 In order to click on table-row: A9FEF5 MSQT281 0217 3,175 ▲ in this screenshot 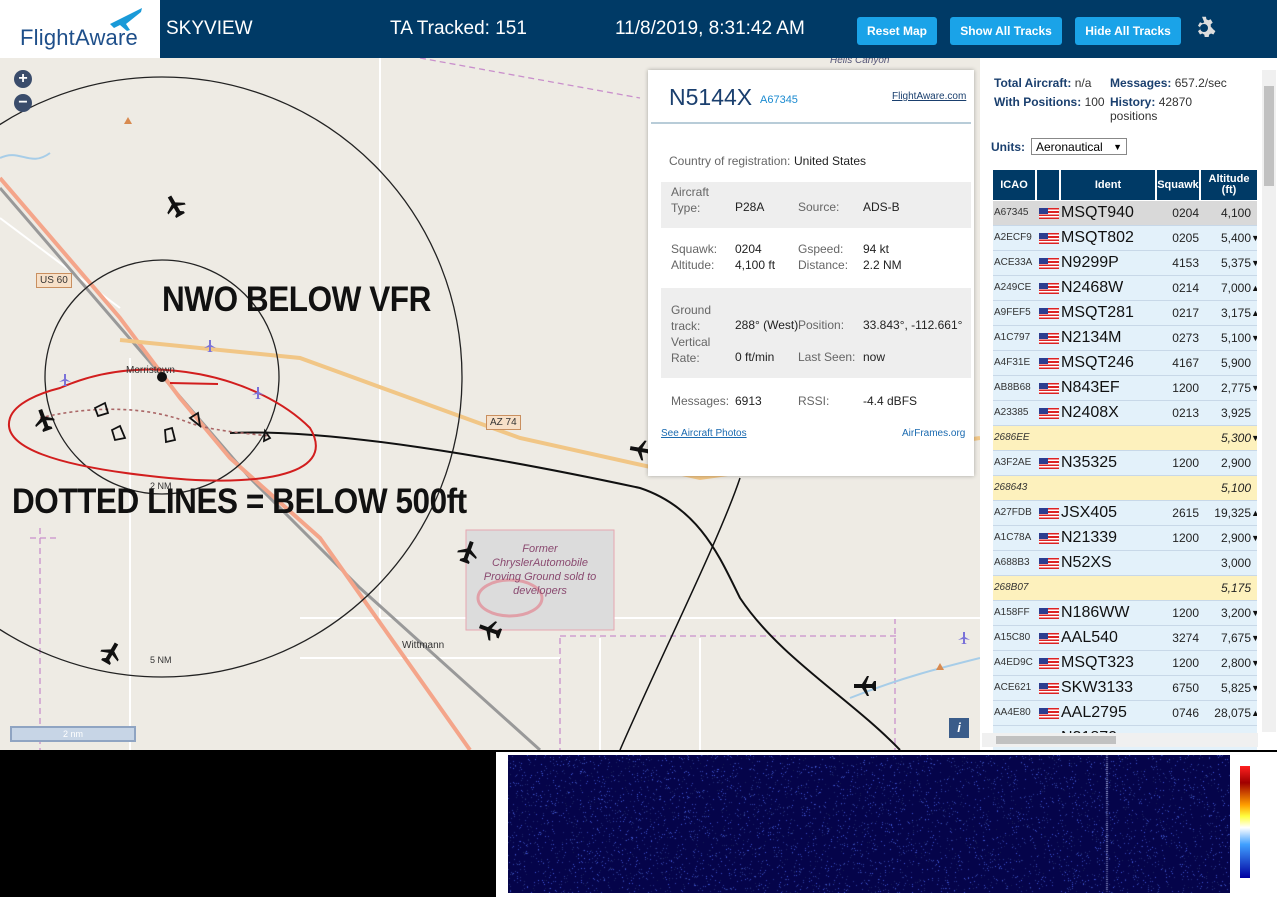, I will do `click(1125, 313)`.